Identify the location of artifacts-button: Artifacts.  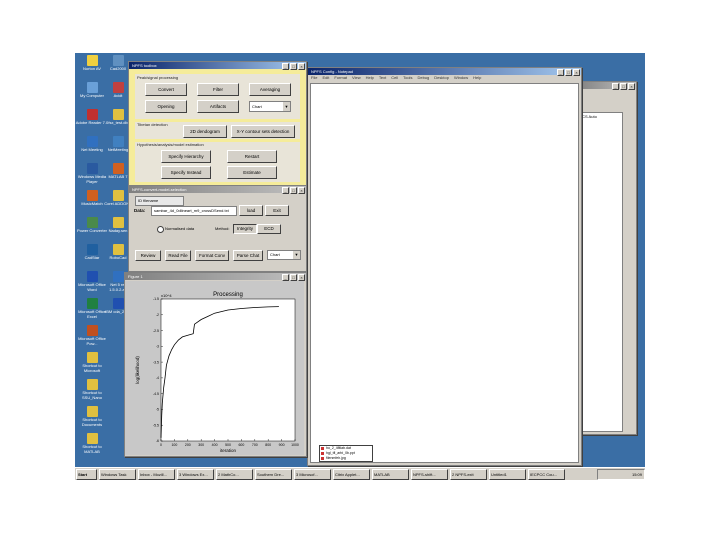
(218, 106).